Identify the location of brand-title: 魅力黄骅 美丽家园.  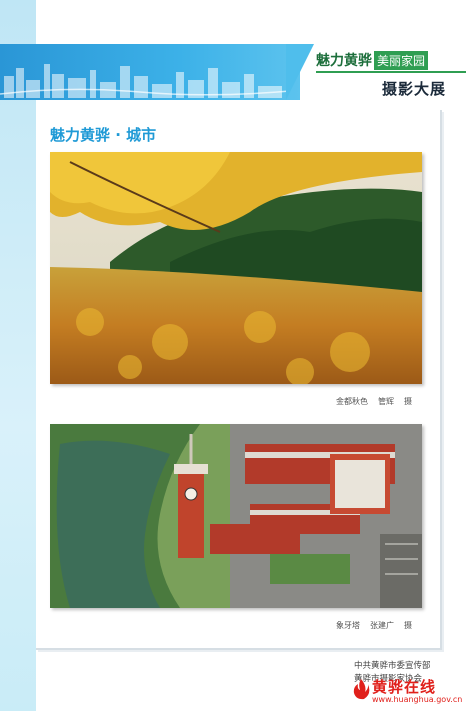
(372, 60).